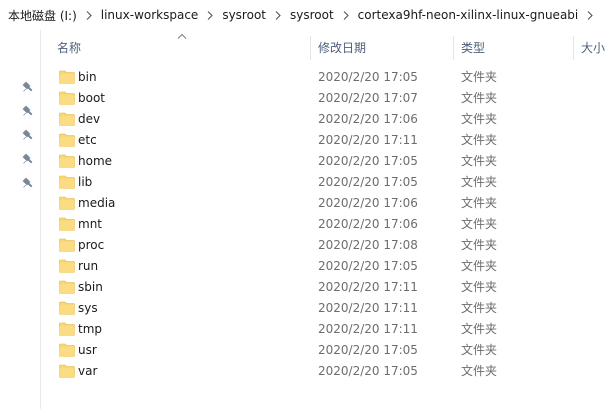 The width and height of the screenshot is (605, 409). I want to click on file-name: dev, so click(89, 119).